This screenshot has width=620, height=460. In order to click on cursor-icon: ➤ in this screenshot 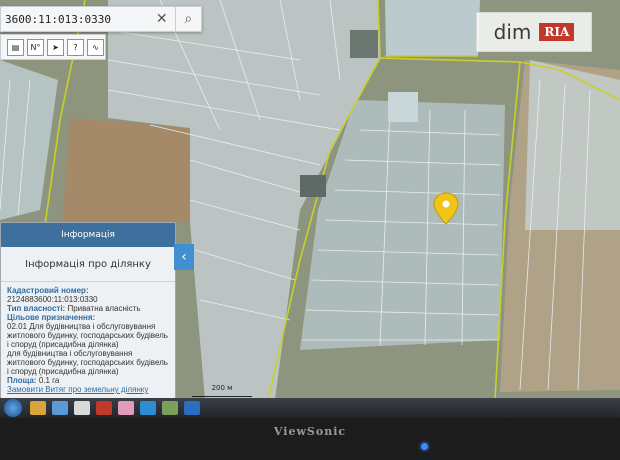, I will do `click(55, 47)`.